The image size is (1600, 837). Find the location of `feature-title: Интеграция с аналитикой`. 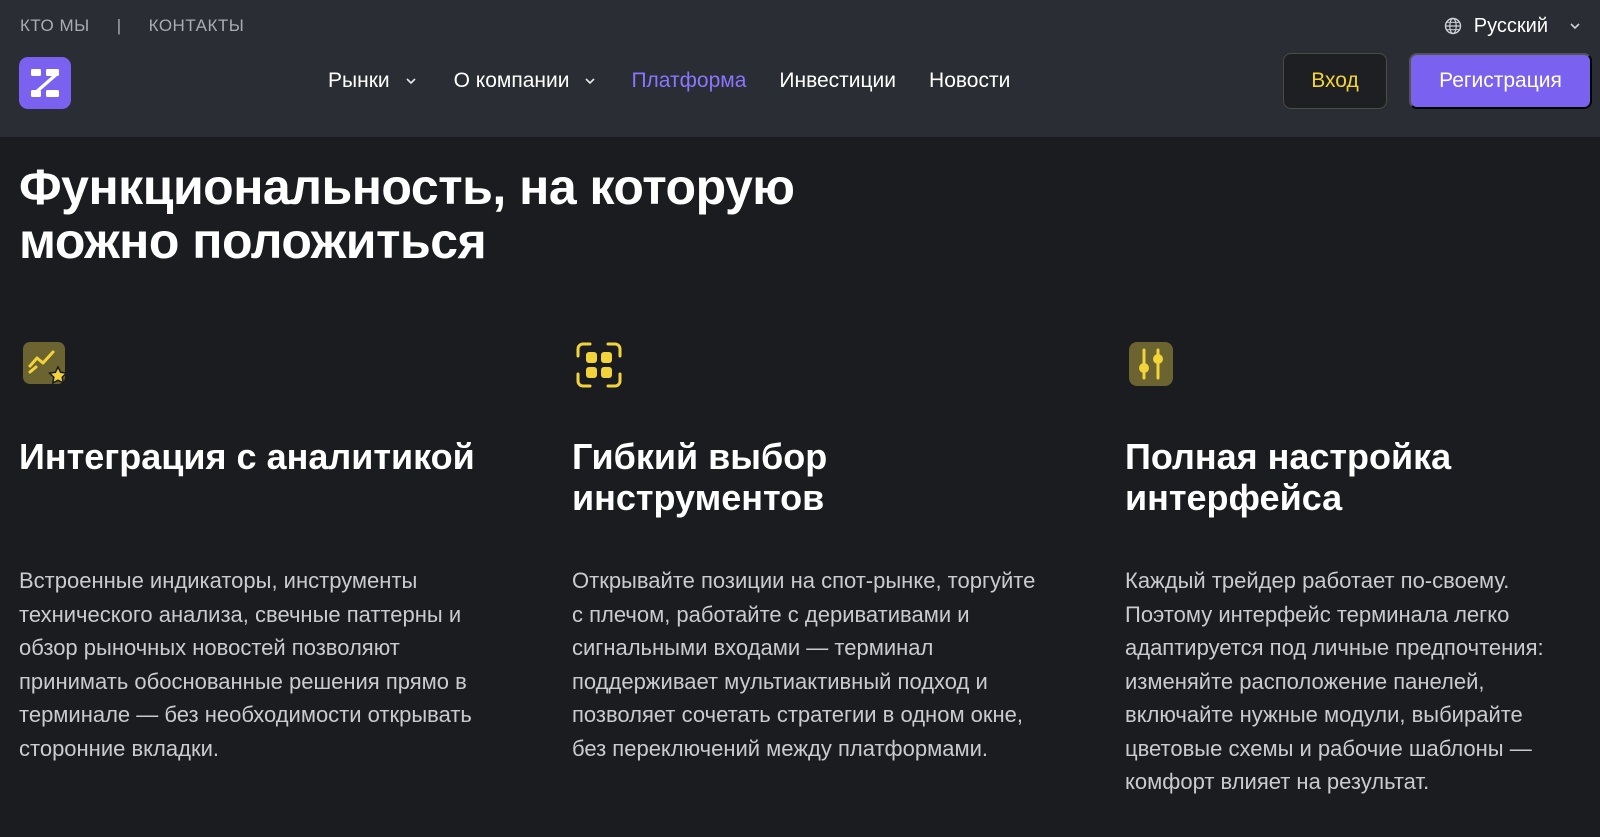

feature-title: Интеграция с аналитикой is located at coordinates (247, 456).